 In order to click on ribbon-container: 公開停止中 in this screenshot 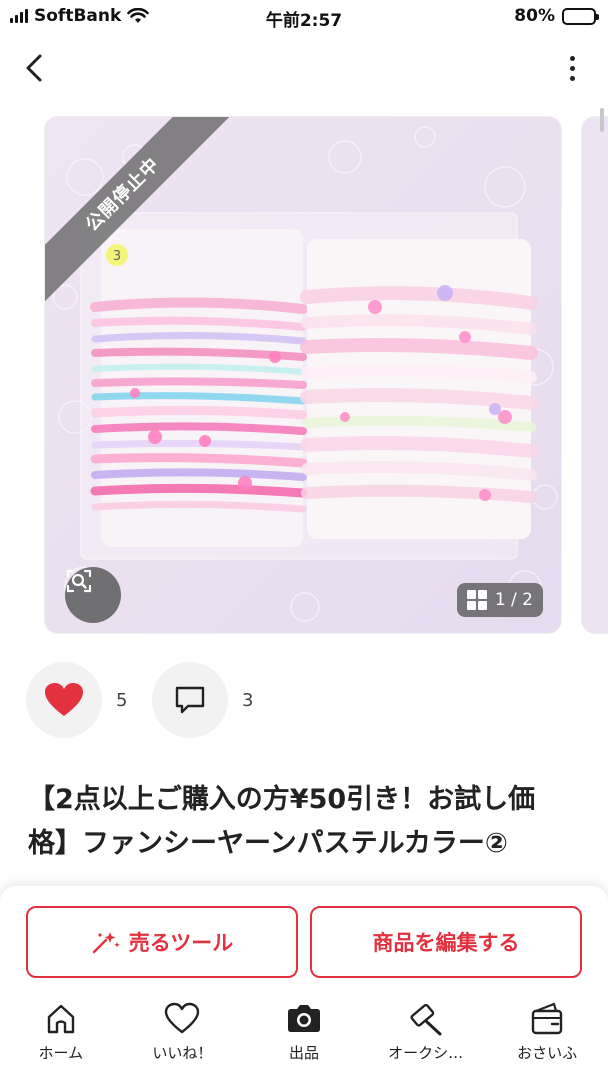, I will do `click(145, 217)`.